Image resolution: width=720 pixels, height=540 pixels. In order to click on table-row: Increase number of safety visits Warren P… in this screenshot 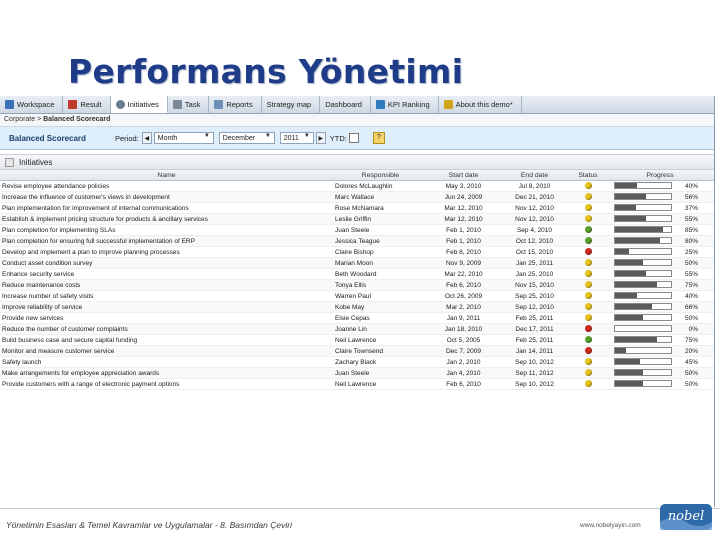, I will do `click(357, 296)`.